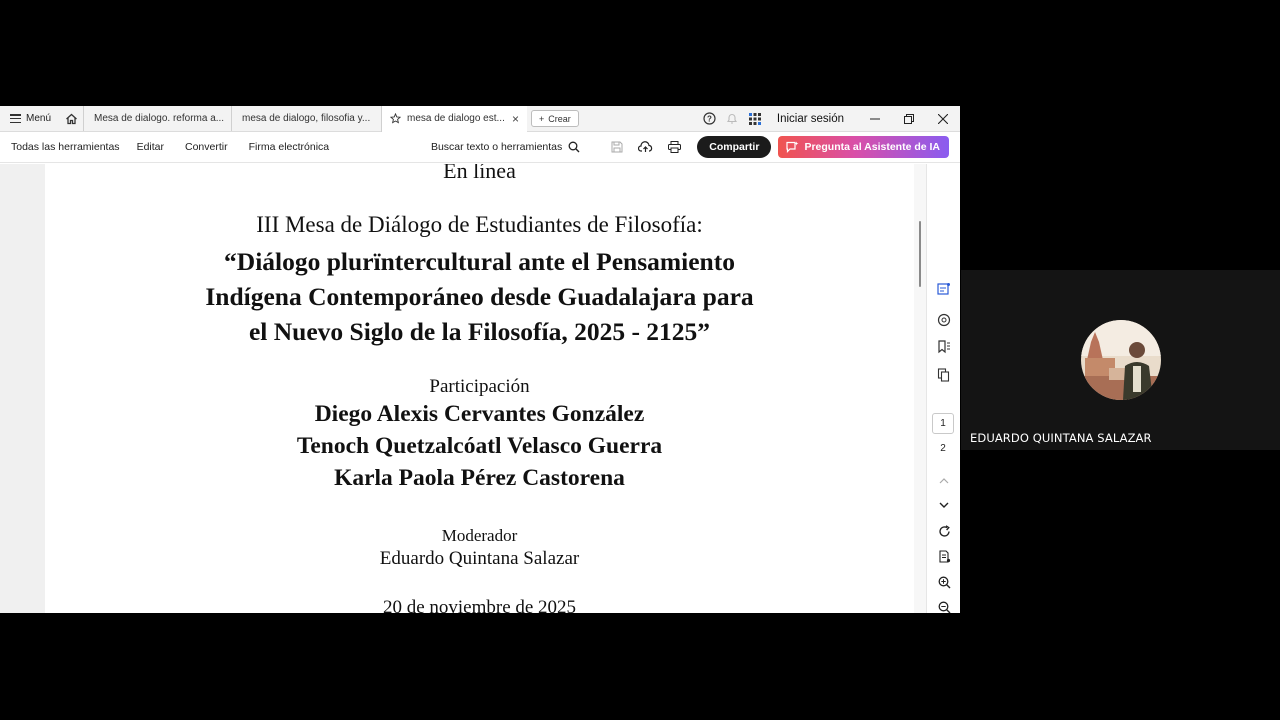  What do you see at coordinates (943, 388) in the screenshot?
I see `right-rail: 1 2` at bounding box center [943, 388].